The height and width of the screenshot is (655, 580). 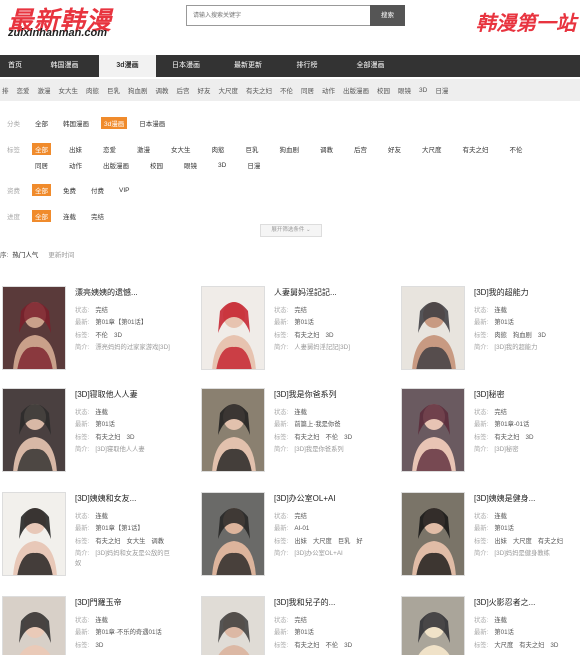 What do you see at coordinates (89, 331) in the screenshot?
I see `comic-card: 漂亮姨姨的遗憾... 状态: 完结 最新: 第01章【第01话】 标签: 不伦 3D 简介` at bounding box center [89, 331].